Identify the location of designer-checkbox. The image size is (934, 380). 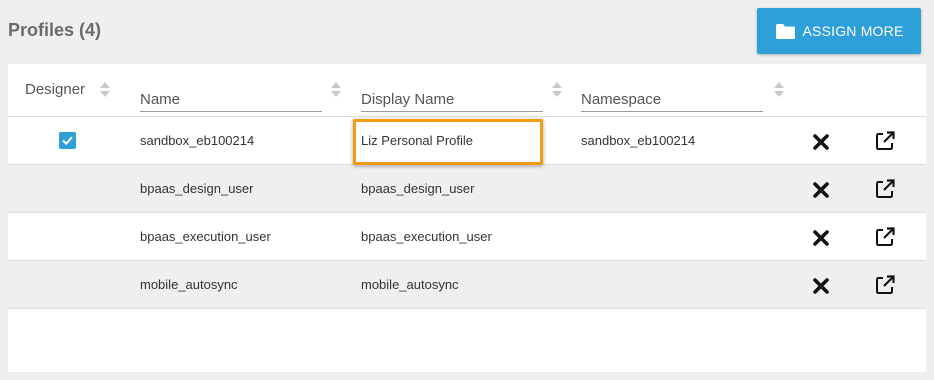
(67, 140).